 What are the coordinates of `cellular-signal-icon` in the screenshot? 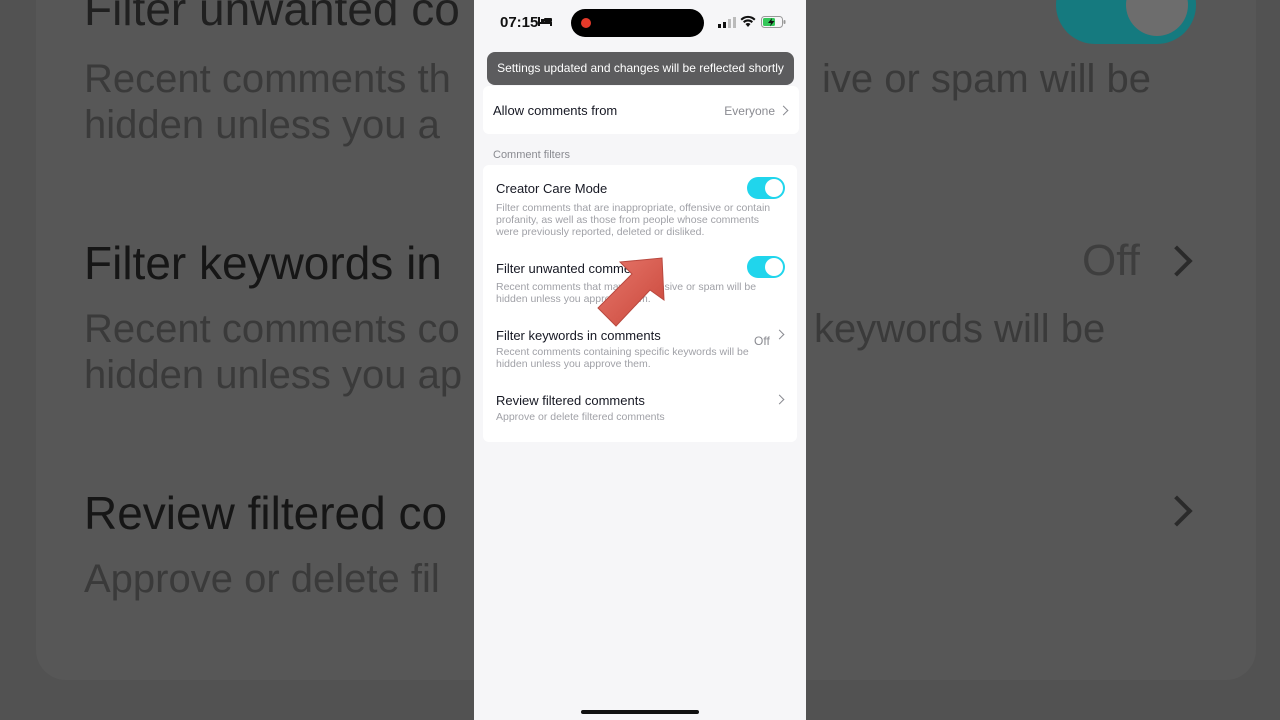 It's located at (727, 22).